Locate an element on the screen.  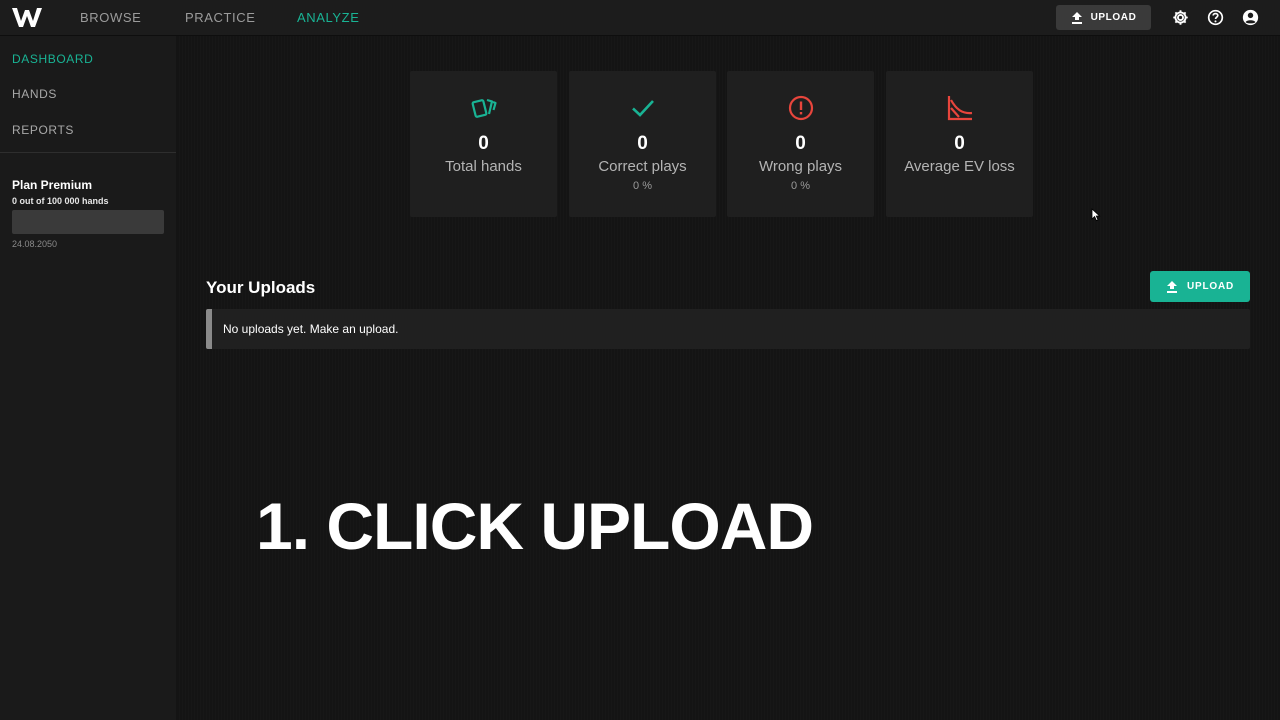
alert-icon is located at coordinates (801, 108).